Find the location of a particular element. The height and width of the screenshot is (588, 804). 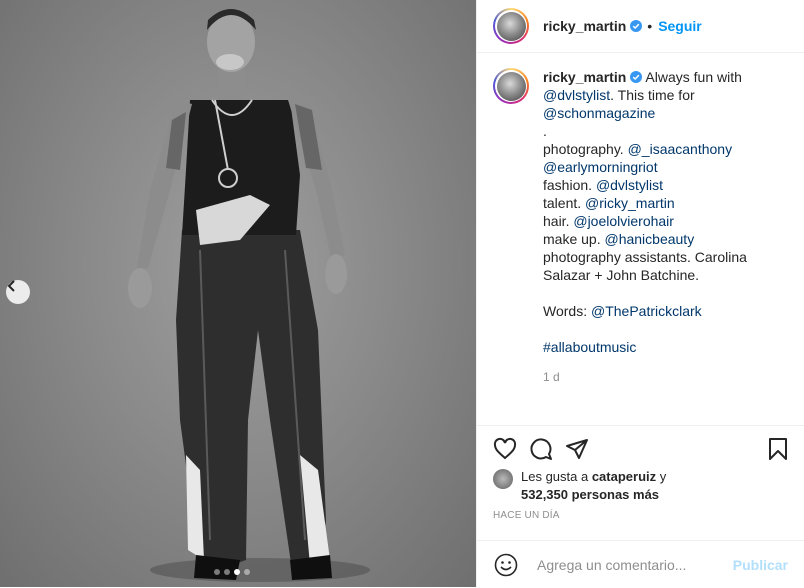

emoji-icon is located at coordinates (506, 564).